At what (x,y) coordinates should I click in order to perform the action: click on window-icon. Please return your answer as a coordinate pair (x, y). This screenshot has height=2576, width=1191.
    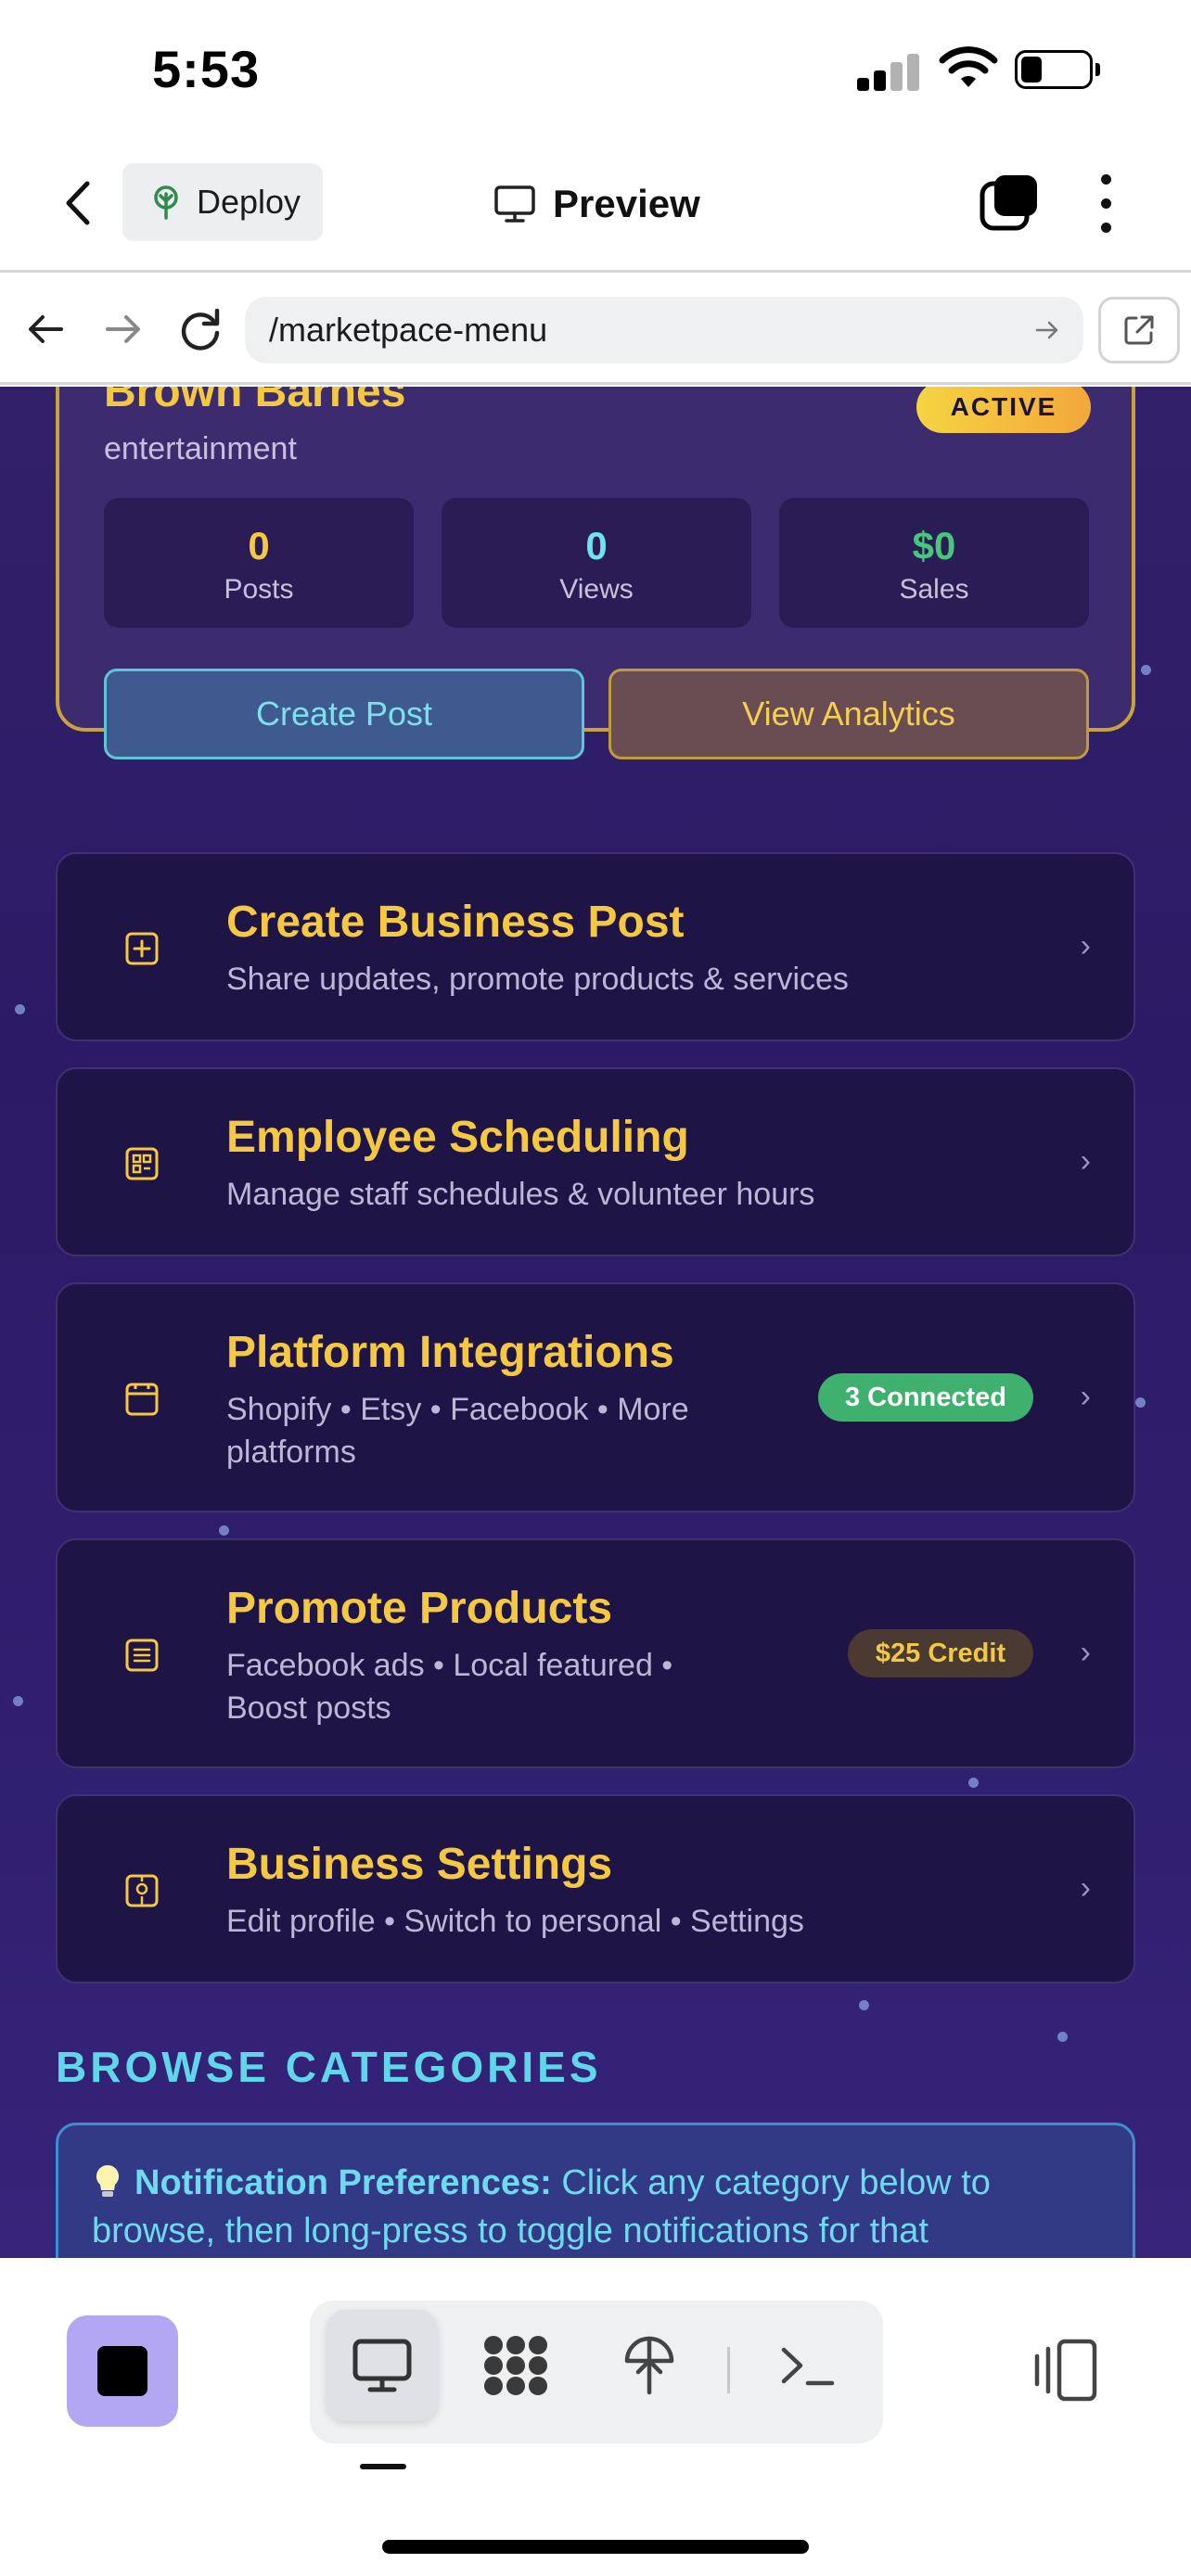
    Looking at the image, I should click on (142, 1399).